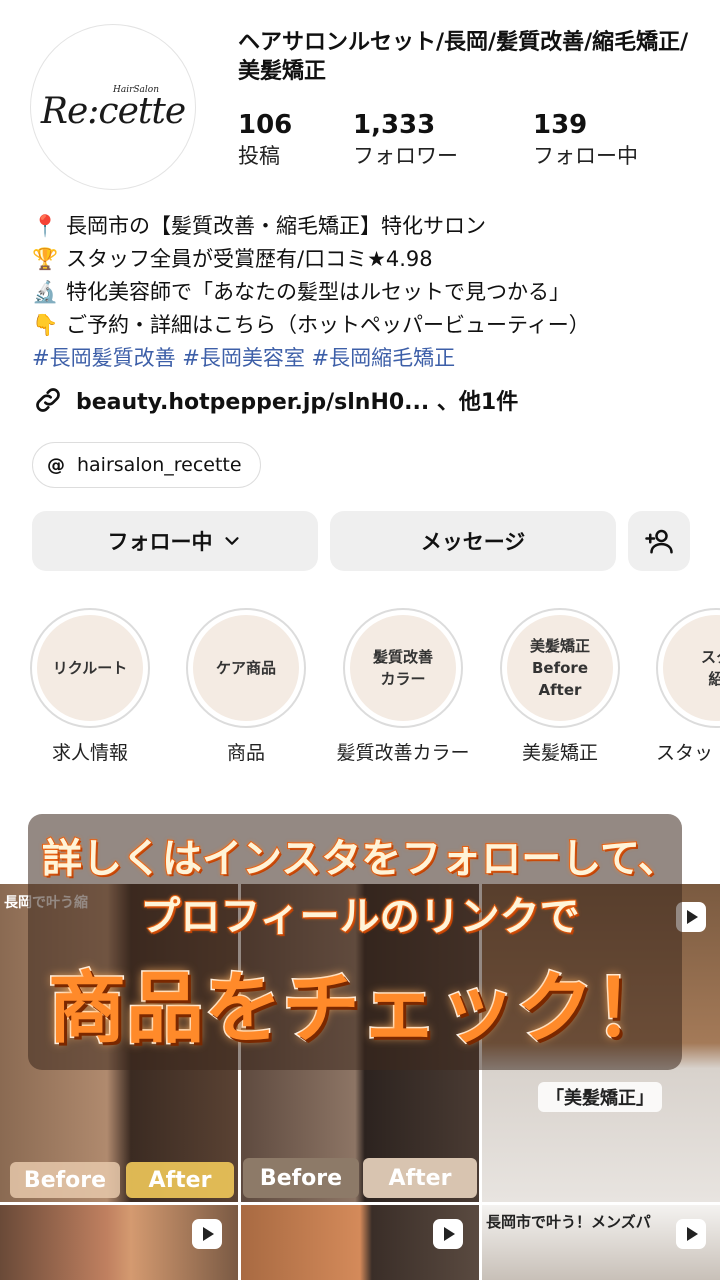 Image resolution: width=720 pixels, height=1280 pixels. What do you see at coordinates (113, 111) in the screenshot?
I see `logo-main-text: Re:cette` at bounding box center [113, 111].